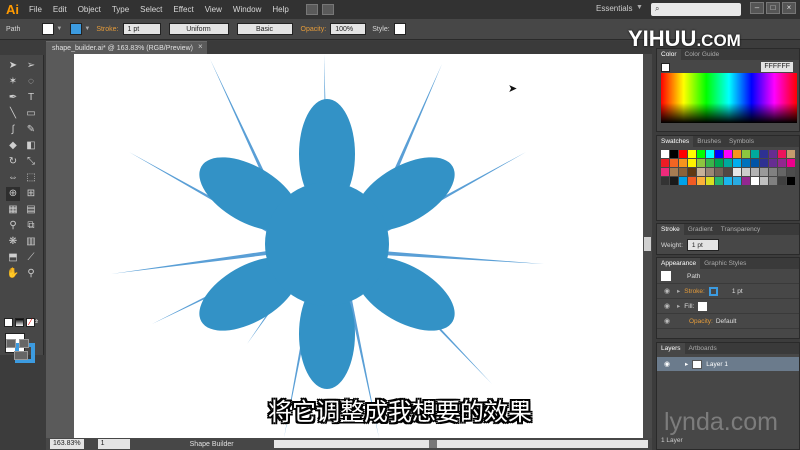 The width and height of the screenshot is (800, 450). I want to click on minimize-button: –, so click(757, 8).